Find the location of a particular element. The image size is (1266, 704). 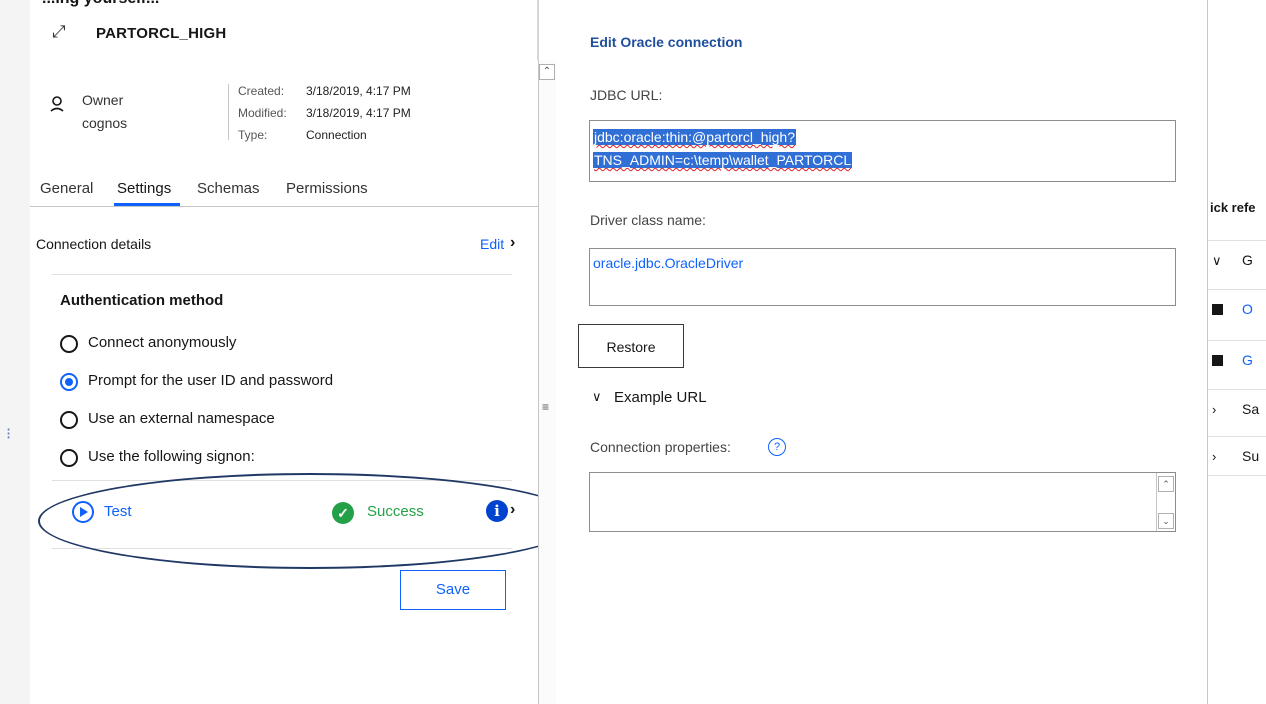

created-key: Created: is located at coordinates (261, 91).